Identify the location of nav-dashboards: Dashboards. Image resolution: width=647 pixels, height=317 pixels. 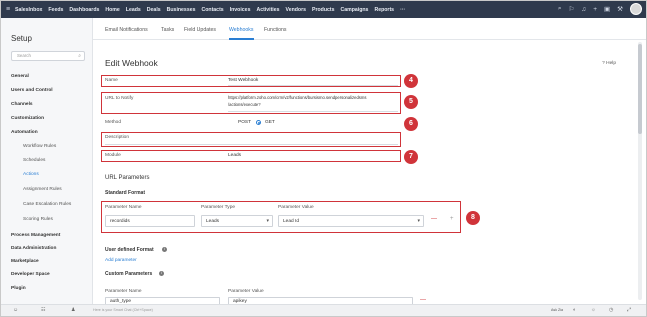
(84, 10).